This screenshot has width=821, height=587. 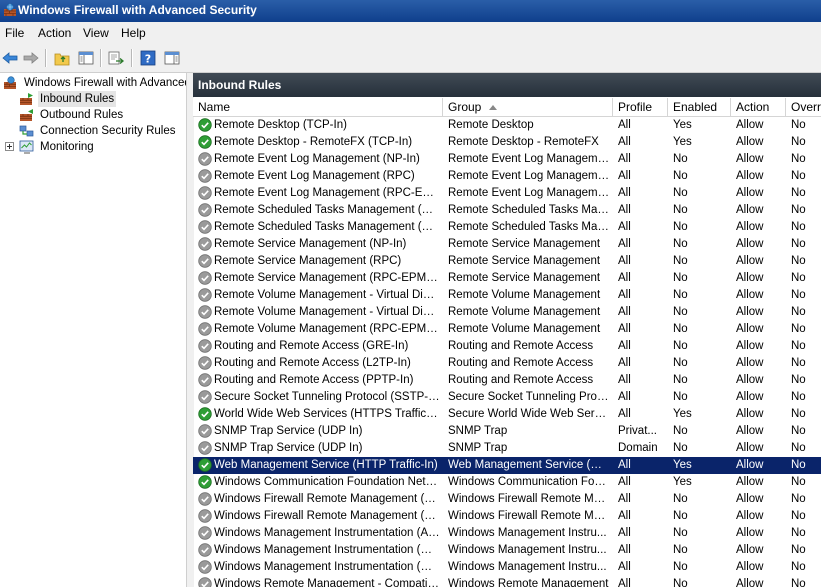 What do you see at coordinates (54, 33) in the screenshot?
I see `menu-action: Action` at bounding box center [54, 33].